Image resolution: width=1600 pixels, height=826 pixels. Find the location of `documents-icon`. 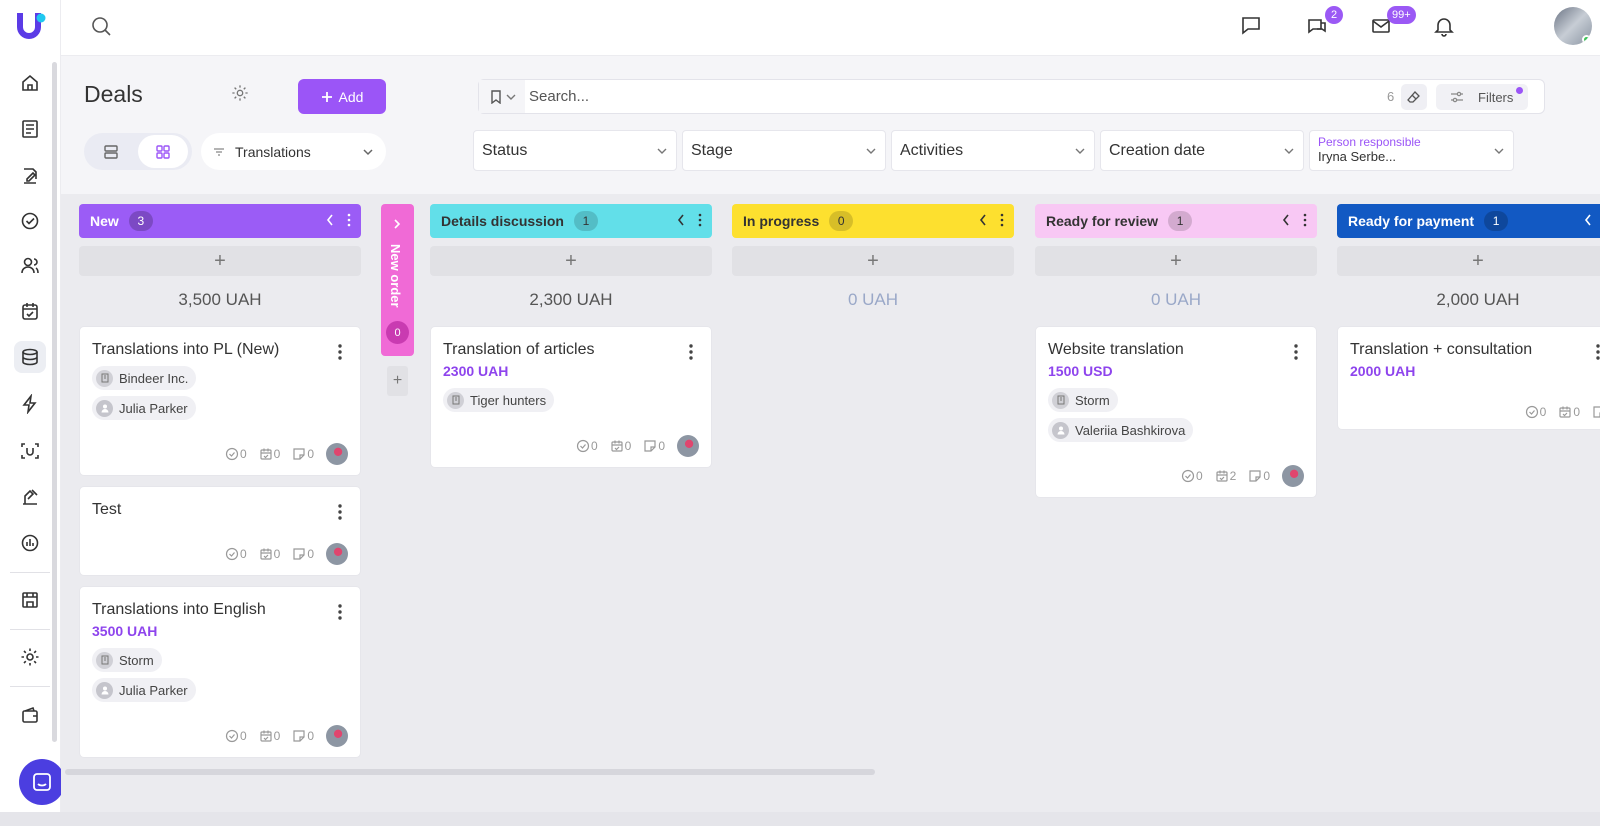

documents-icon is located at coordinates (30, 129).